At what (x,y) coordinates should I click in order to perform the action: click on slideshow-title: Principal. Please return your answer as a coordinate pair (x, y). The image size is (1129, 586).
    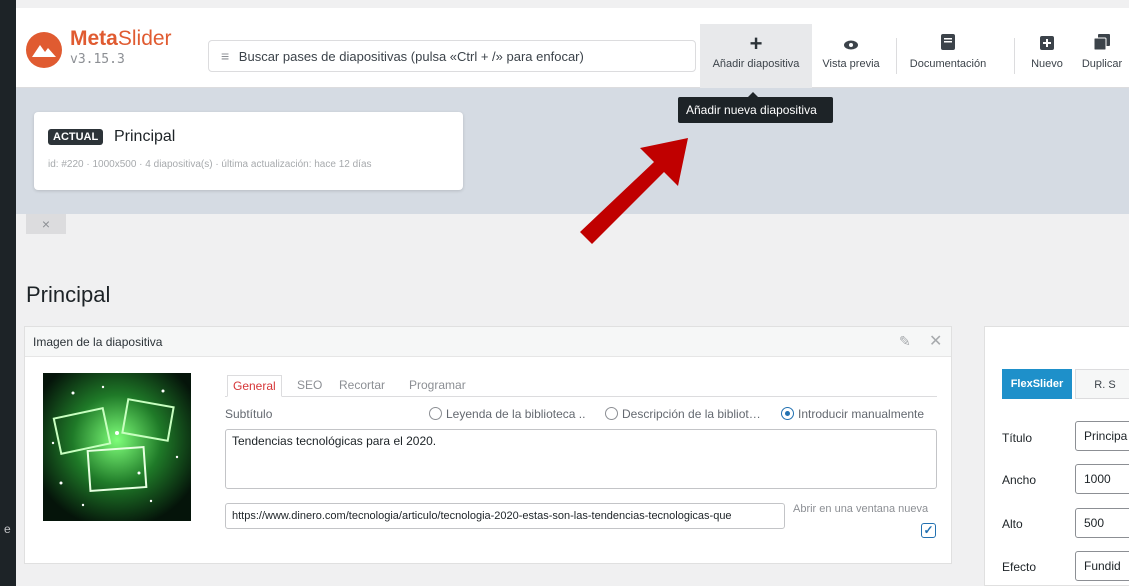
    Looking at the image, I should click on (145, 136).